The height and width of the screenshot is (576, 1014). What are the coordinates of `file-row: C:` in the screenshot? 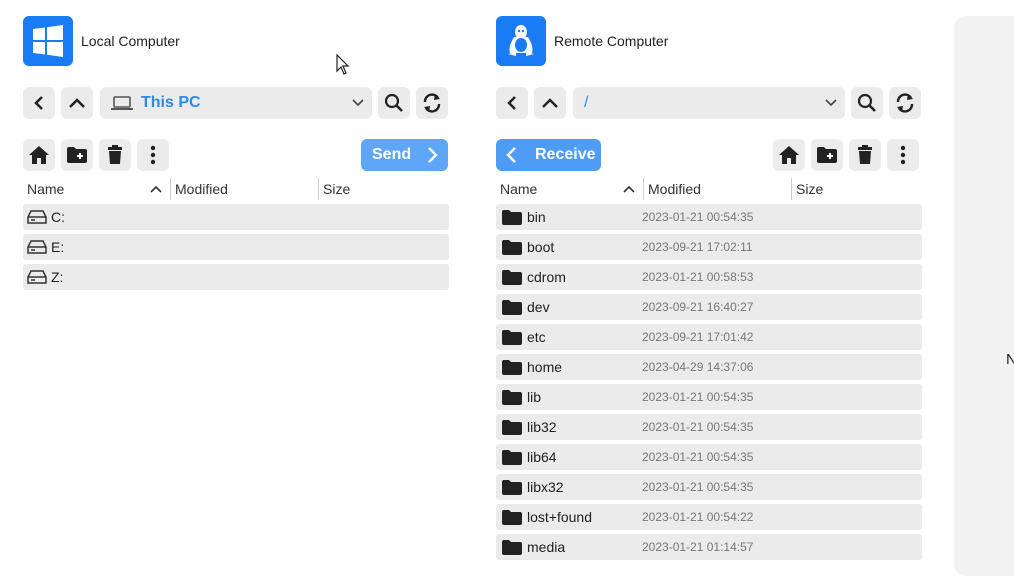 It's located at (236, 217).